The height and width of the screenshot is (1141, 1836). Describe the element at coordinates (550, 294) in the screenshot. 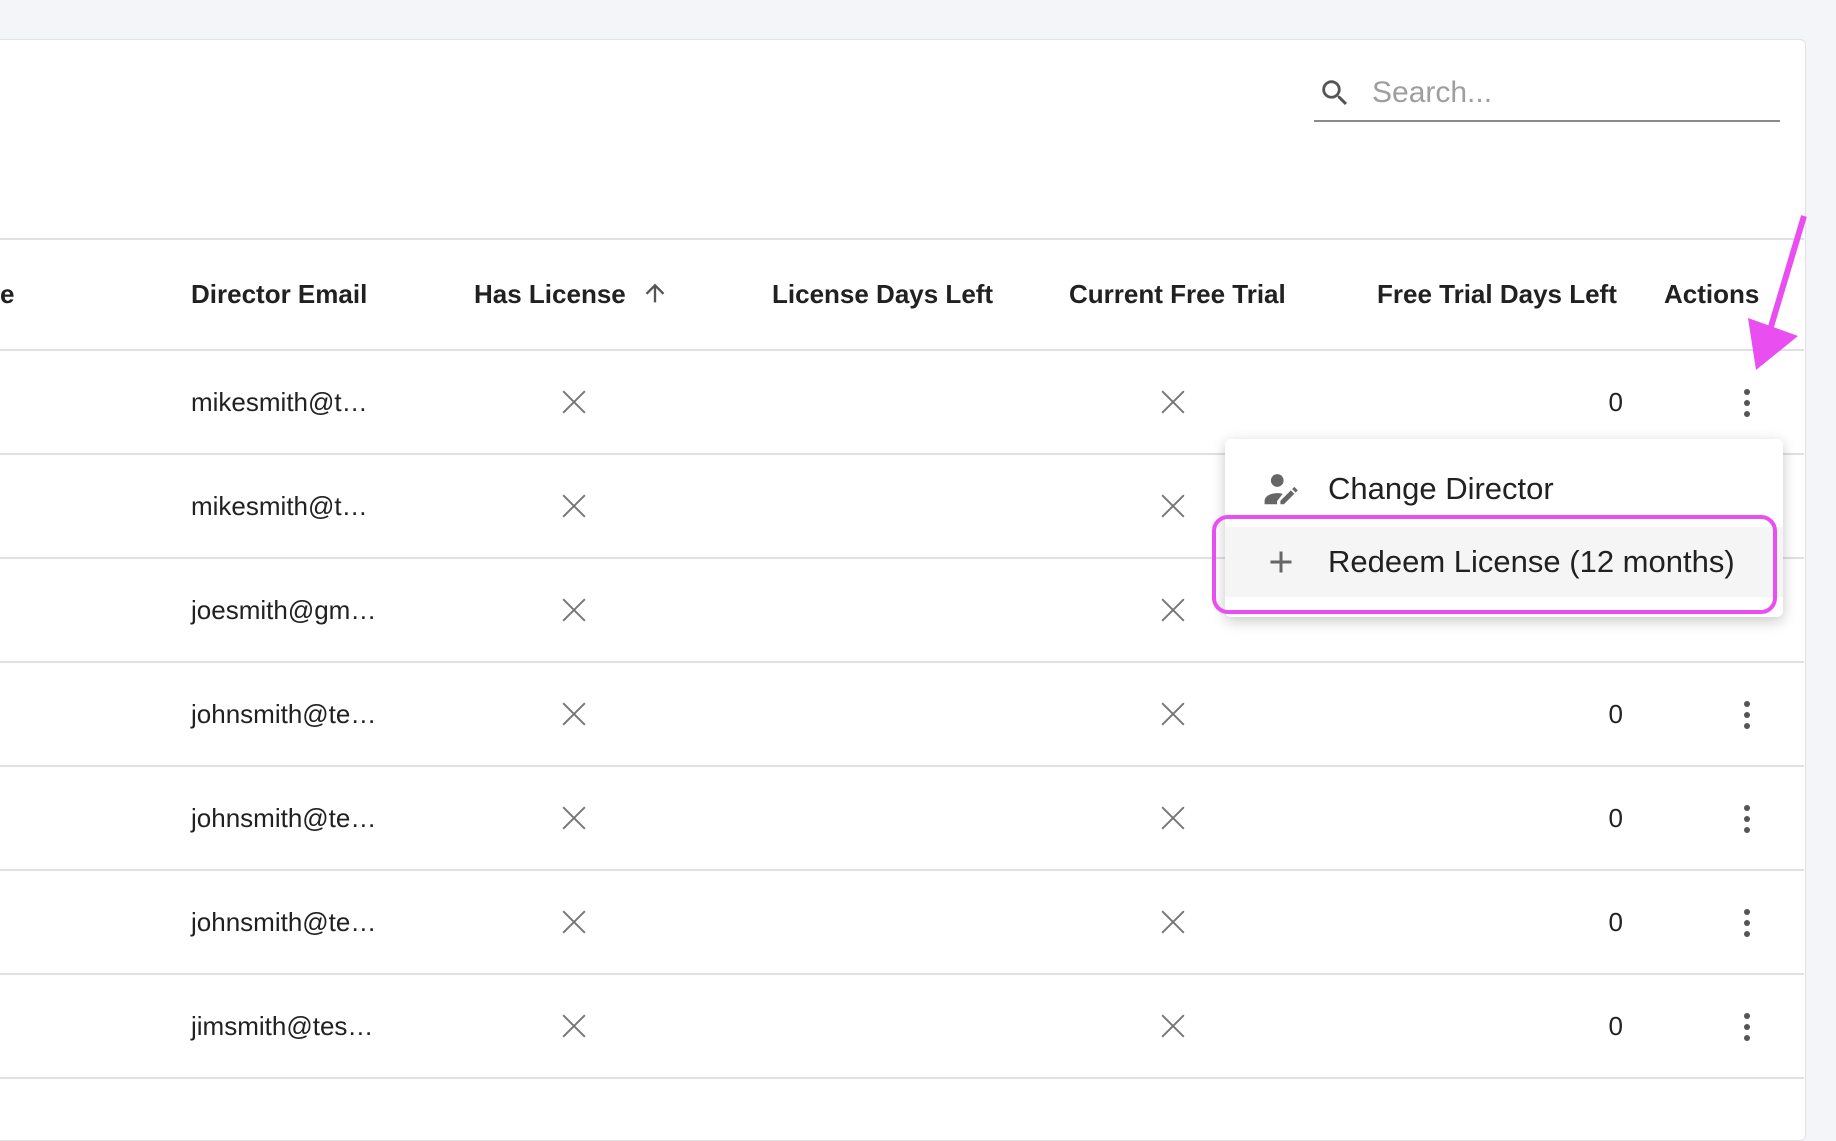

I see `column-header-label: Has License` at that location.